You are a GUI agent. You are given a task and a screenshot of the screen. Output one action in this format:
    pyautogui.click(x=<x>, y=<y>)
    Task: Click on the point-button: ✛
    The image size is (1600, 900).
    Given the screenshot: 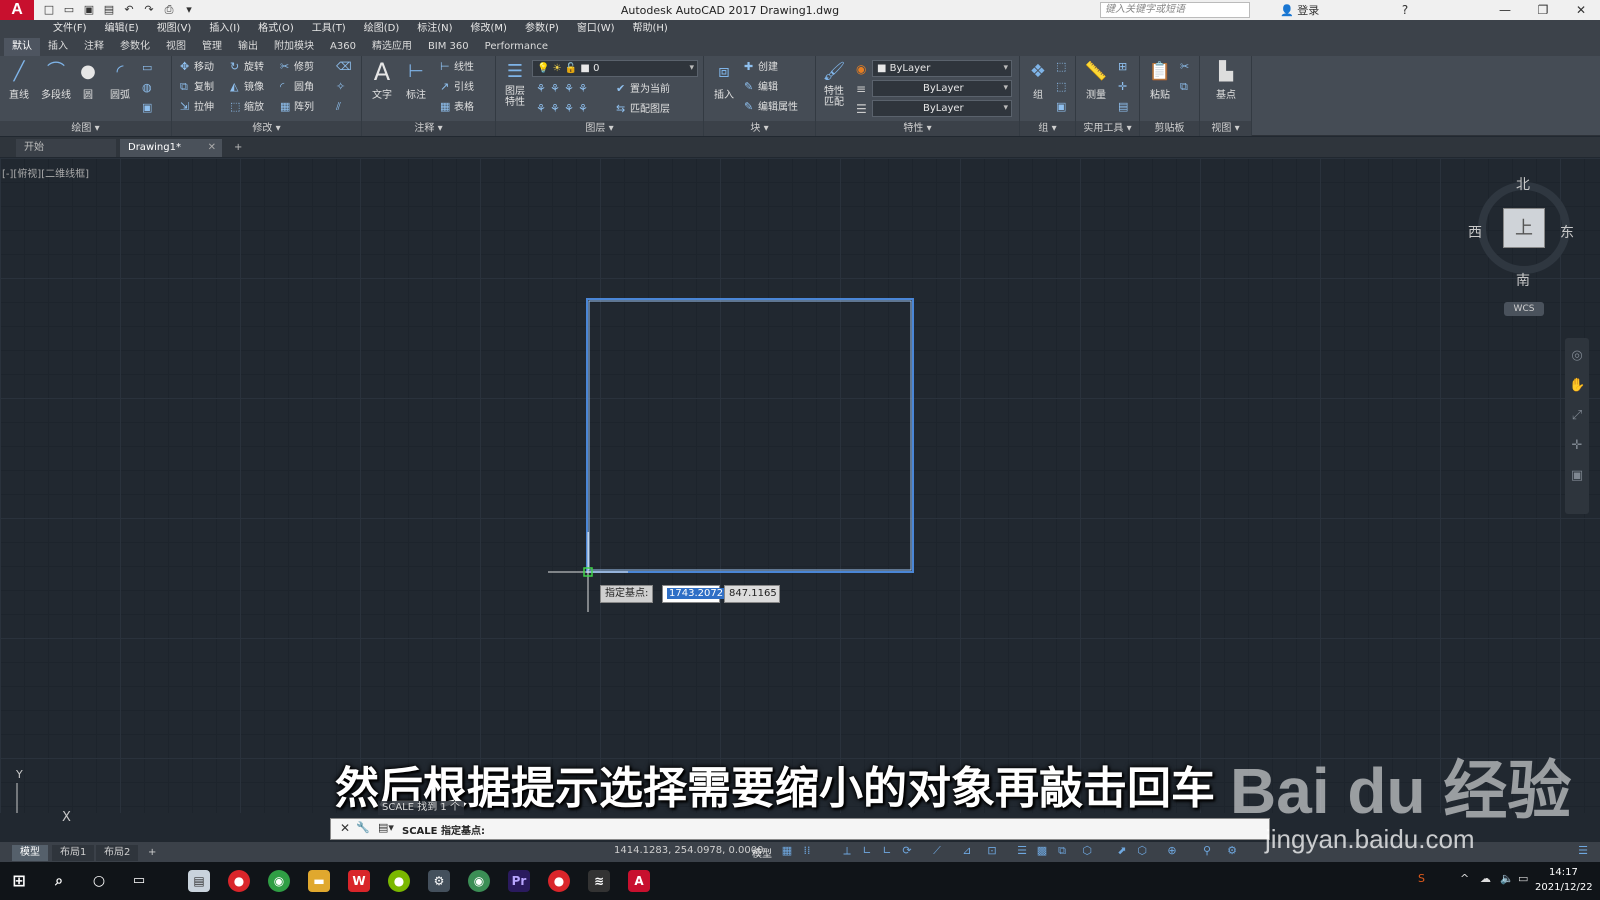 What is the action you would take?
    pyautogui.click(x=1125, y=87)
    